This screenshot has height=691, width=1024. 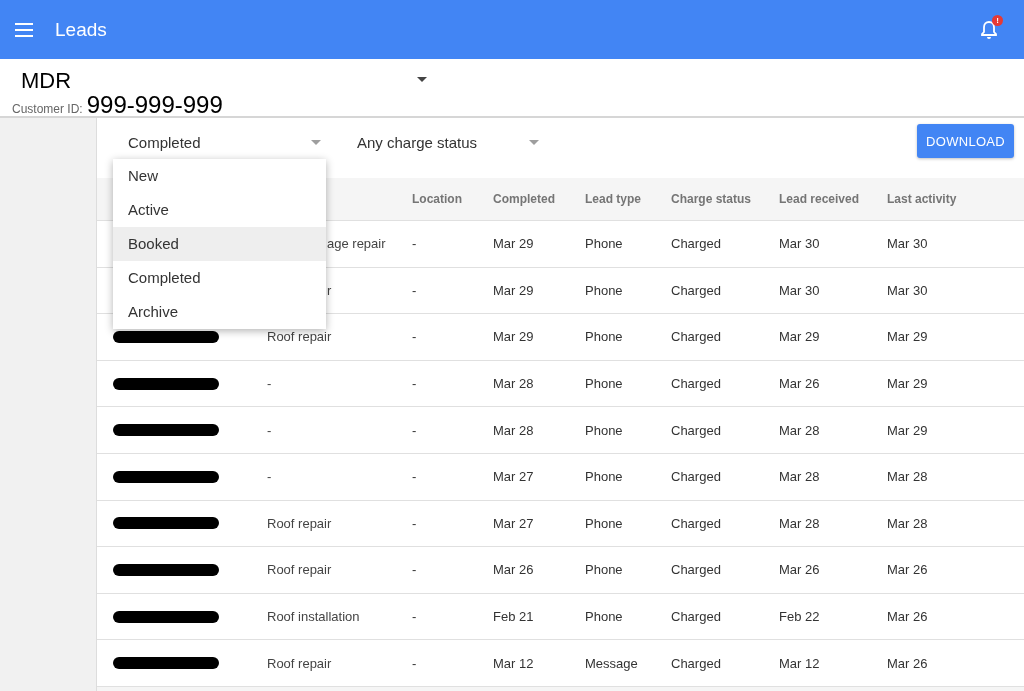 What do you see at coordinates (313, 617) in the screenshot?
I see `table-cell: Roof installation` at bounding box center [313, 617].